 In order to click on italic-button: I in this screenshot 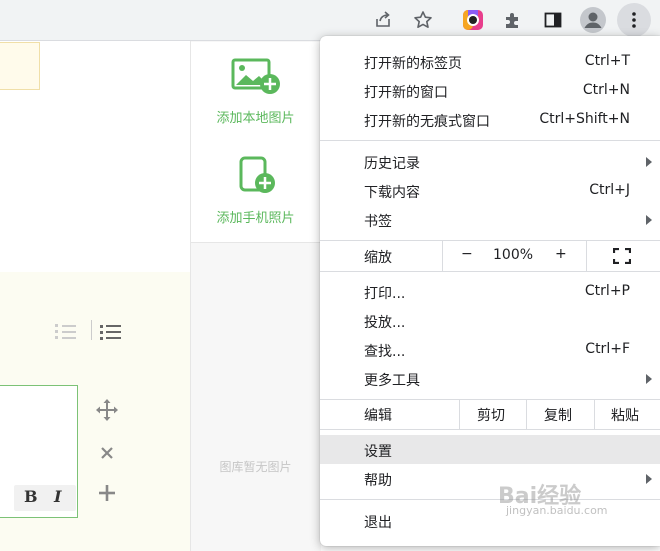, I will do `click(57, 496)`.